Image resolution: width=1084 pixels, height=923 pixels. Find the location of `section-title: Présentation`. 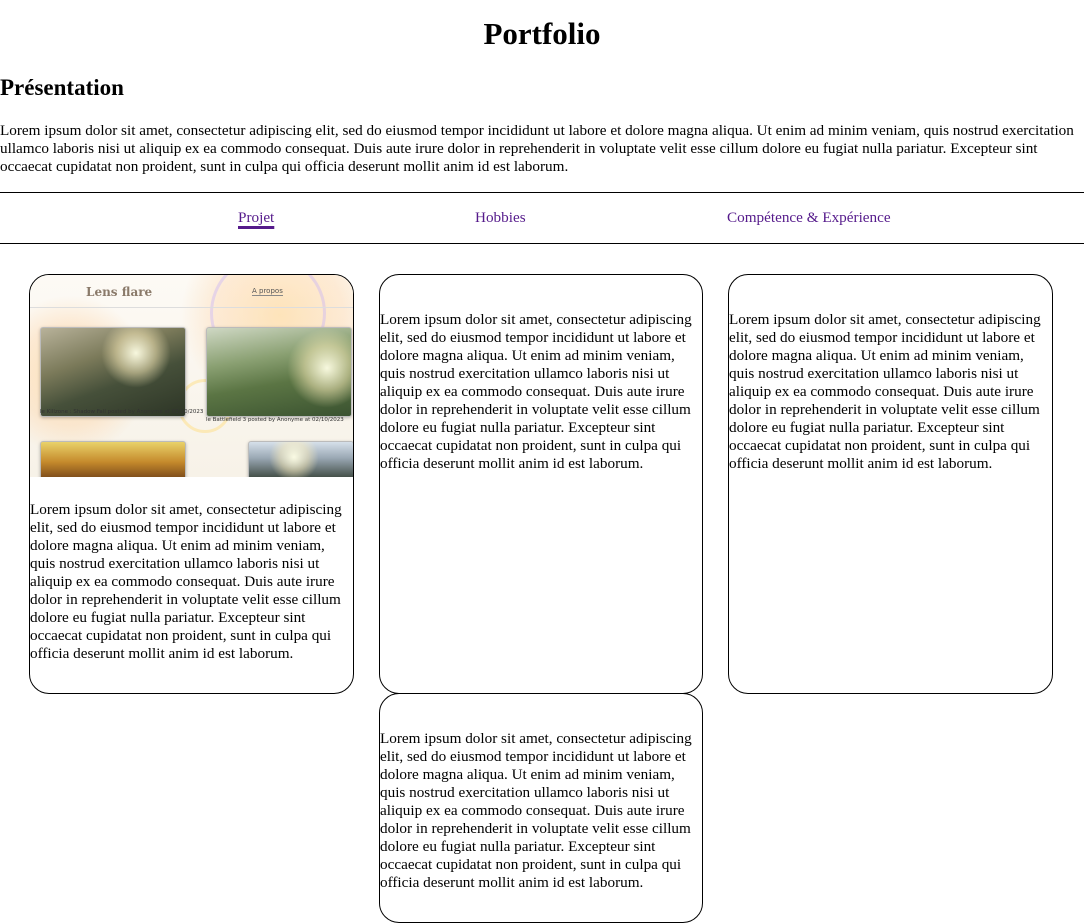

section-title: Présentation is located at coordinates (62, 87).